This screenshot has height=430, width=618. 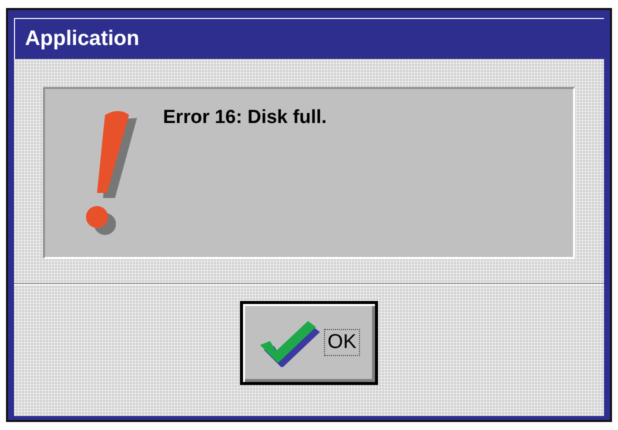 What do you see at coordinates (245, 118) in the screenshot?
I see `error-message: Error 16: Disk full.` at bounding box center [245, 118].